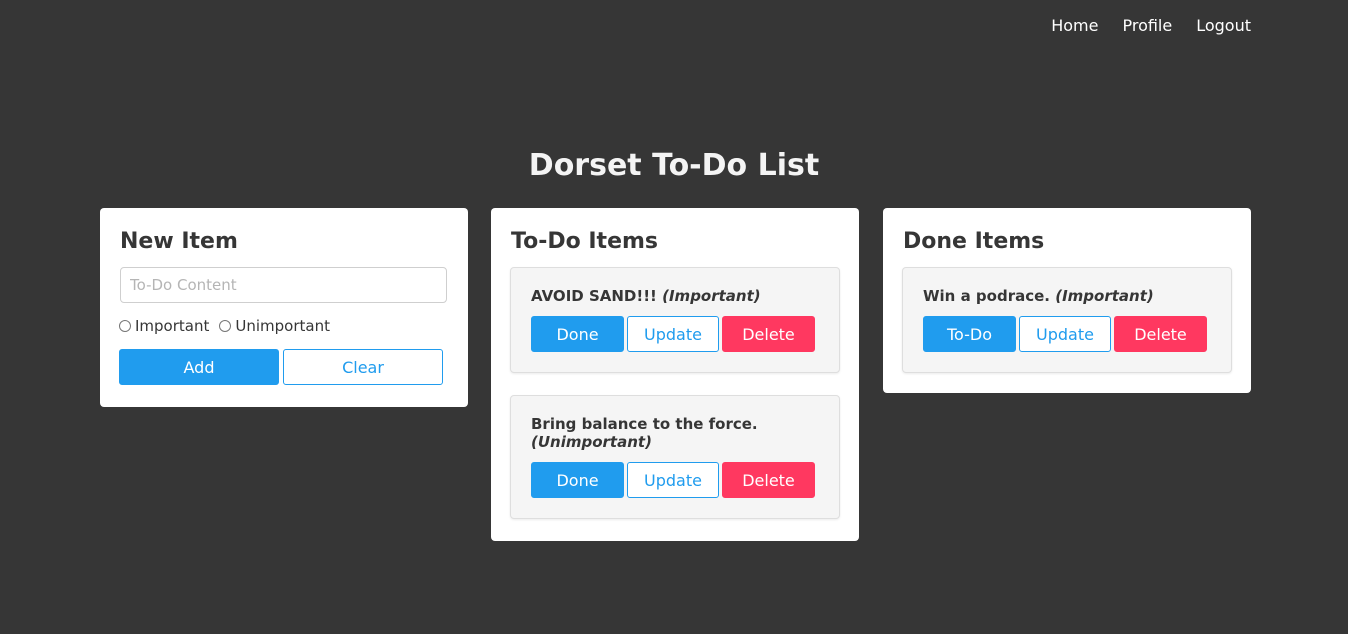  I want to click on done-item-actions: To-Do Update Delete, so click(1067, 334).